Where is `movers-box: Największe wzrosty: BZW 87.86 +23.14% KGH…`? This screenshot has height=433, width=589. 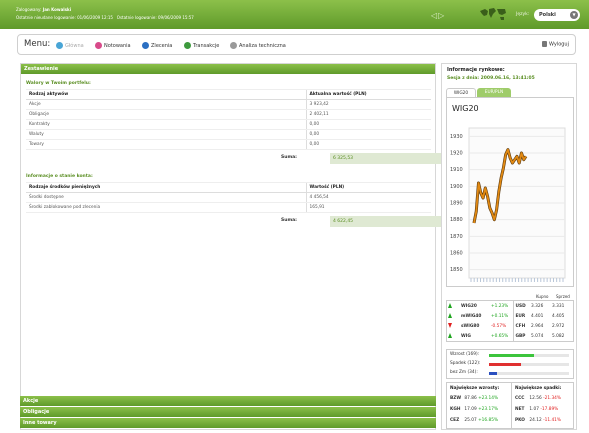
movers-box: Największe wzrosty: BZW 87.86 +23.14% KGH… is located at coordinates (510, 405).